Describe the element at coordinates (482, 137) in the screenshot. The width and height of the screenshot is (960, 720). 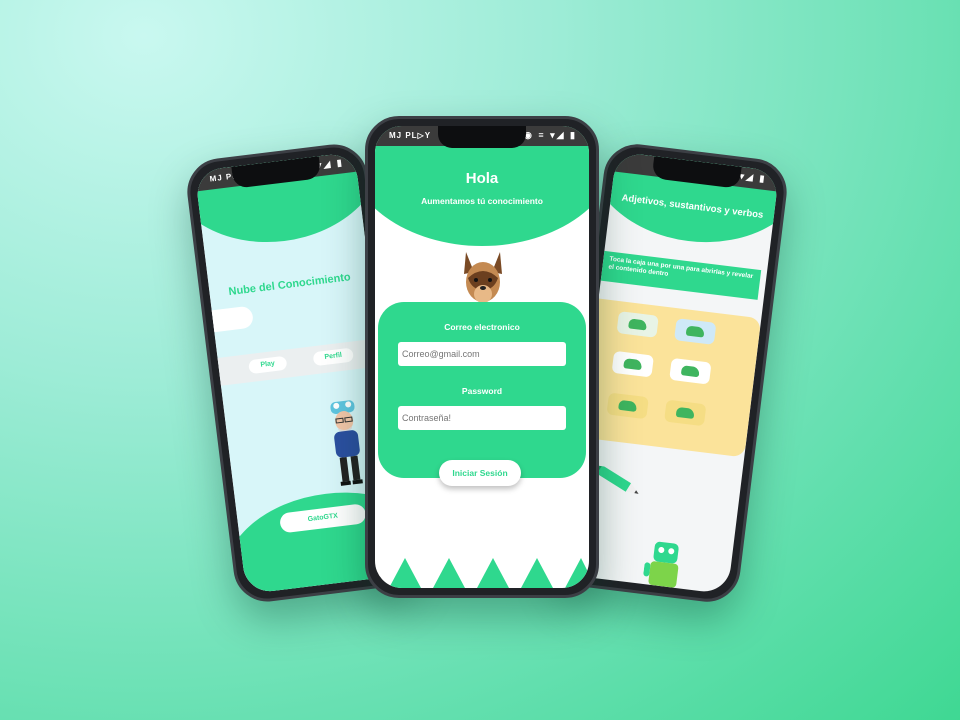
I see `notch` at that location.